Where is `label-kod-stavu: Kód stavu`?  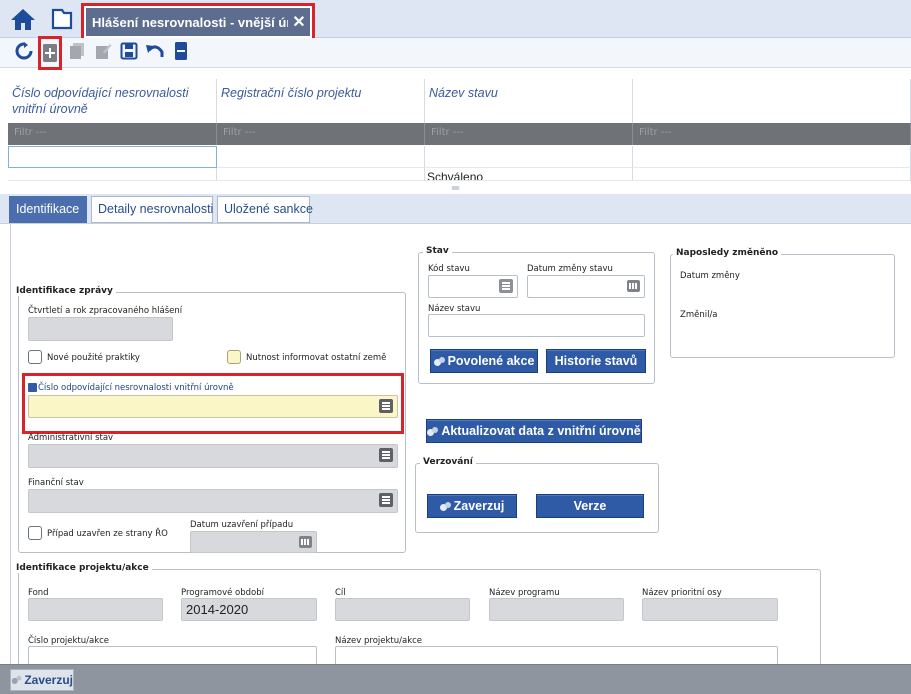 label-kod-stavu: Kód stavu is located at coordinates (449, 269).